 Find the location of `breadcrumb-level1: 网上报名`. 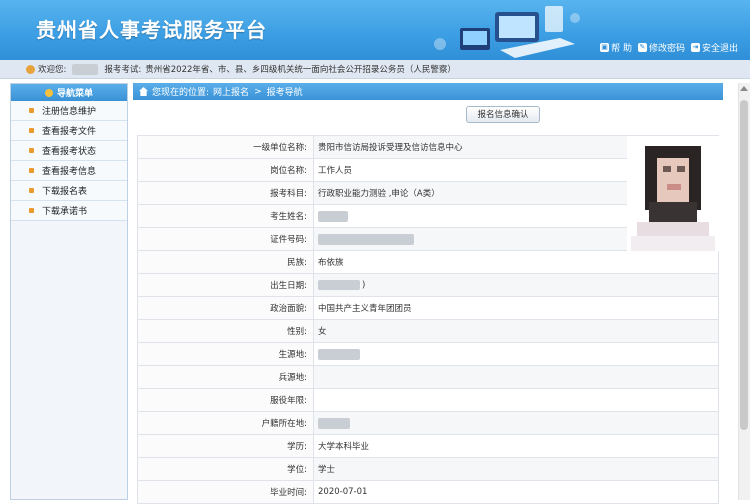

breadcrumb-level1: 网上报名 is located at coordinates (231, 91).